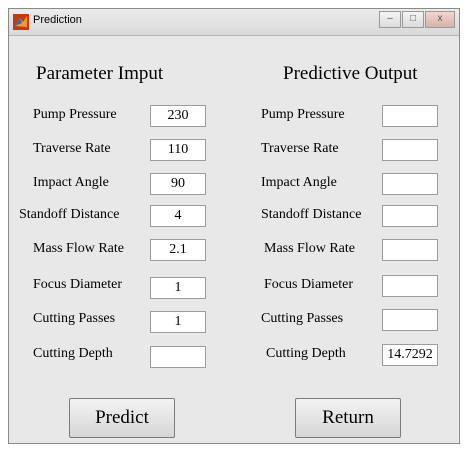  Describe the element at coordinates (73, 353) in the screenshot. I see `input-label-cutting-depth: Cutting Depth` at that location.